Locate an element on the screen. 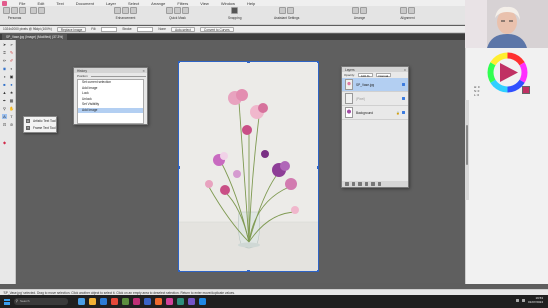 Image resolution: width=548 pixels, height=308 pixels. stroke-swatch is located at coordinates (145, 29).